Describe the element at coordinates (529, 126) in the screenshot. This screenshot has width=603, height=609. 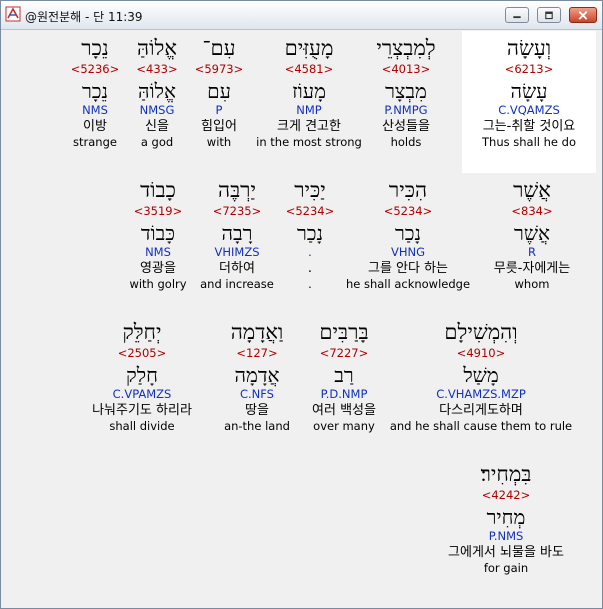
I see `korean-gloss: 그는-취할 것이요` at that location.